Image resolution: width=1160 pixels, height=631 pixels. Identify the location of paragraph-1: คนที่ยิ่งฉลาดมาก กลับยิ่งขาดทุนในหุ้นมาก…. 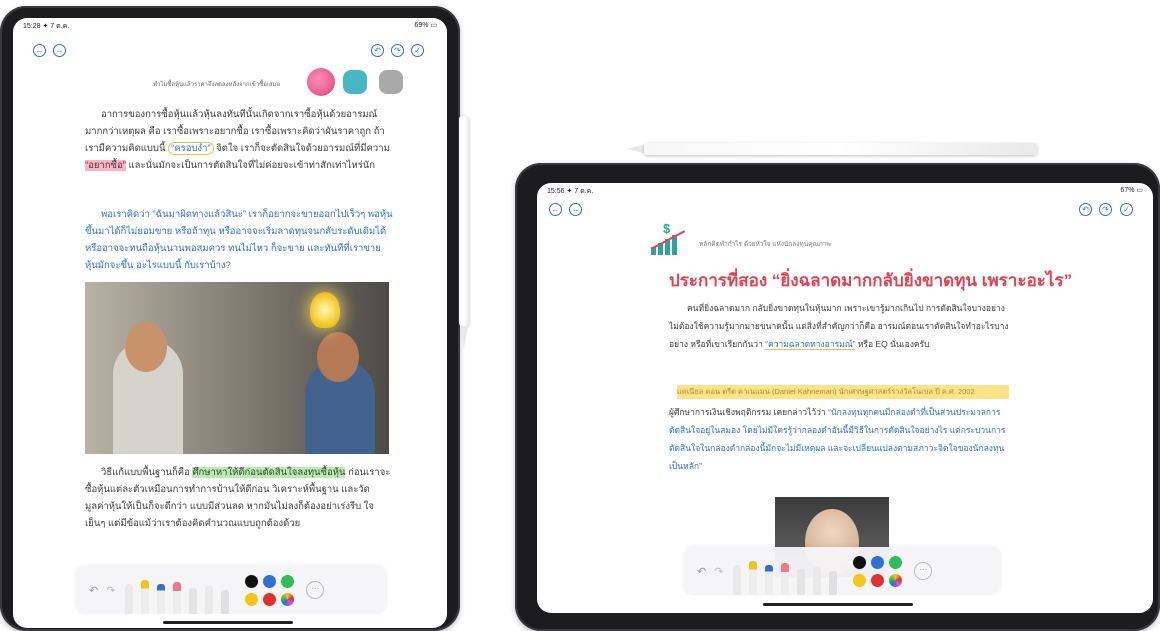
(839, 326).